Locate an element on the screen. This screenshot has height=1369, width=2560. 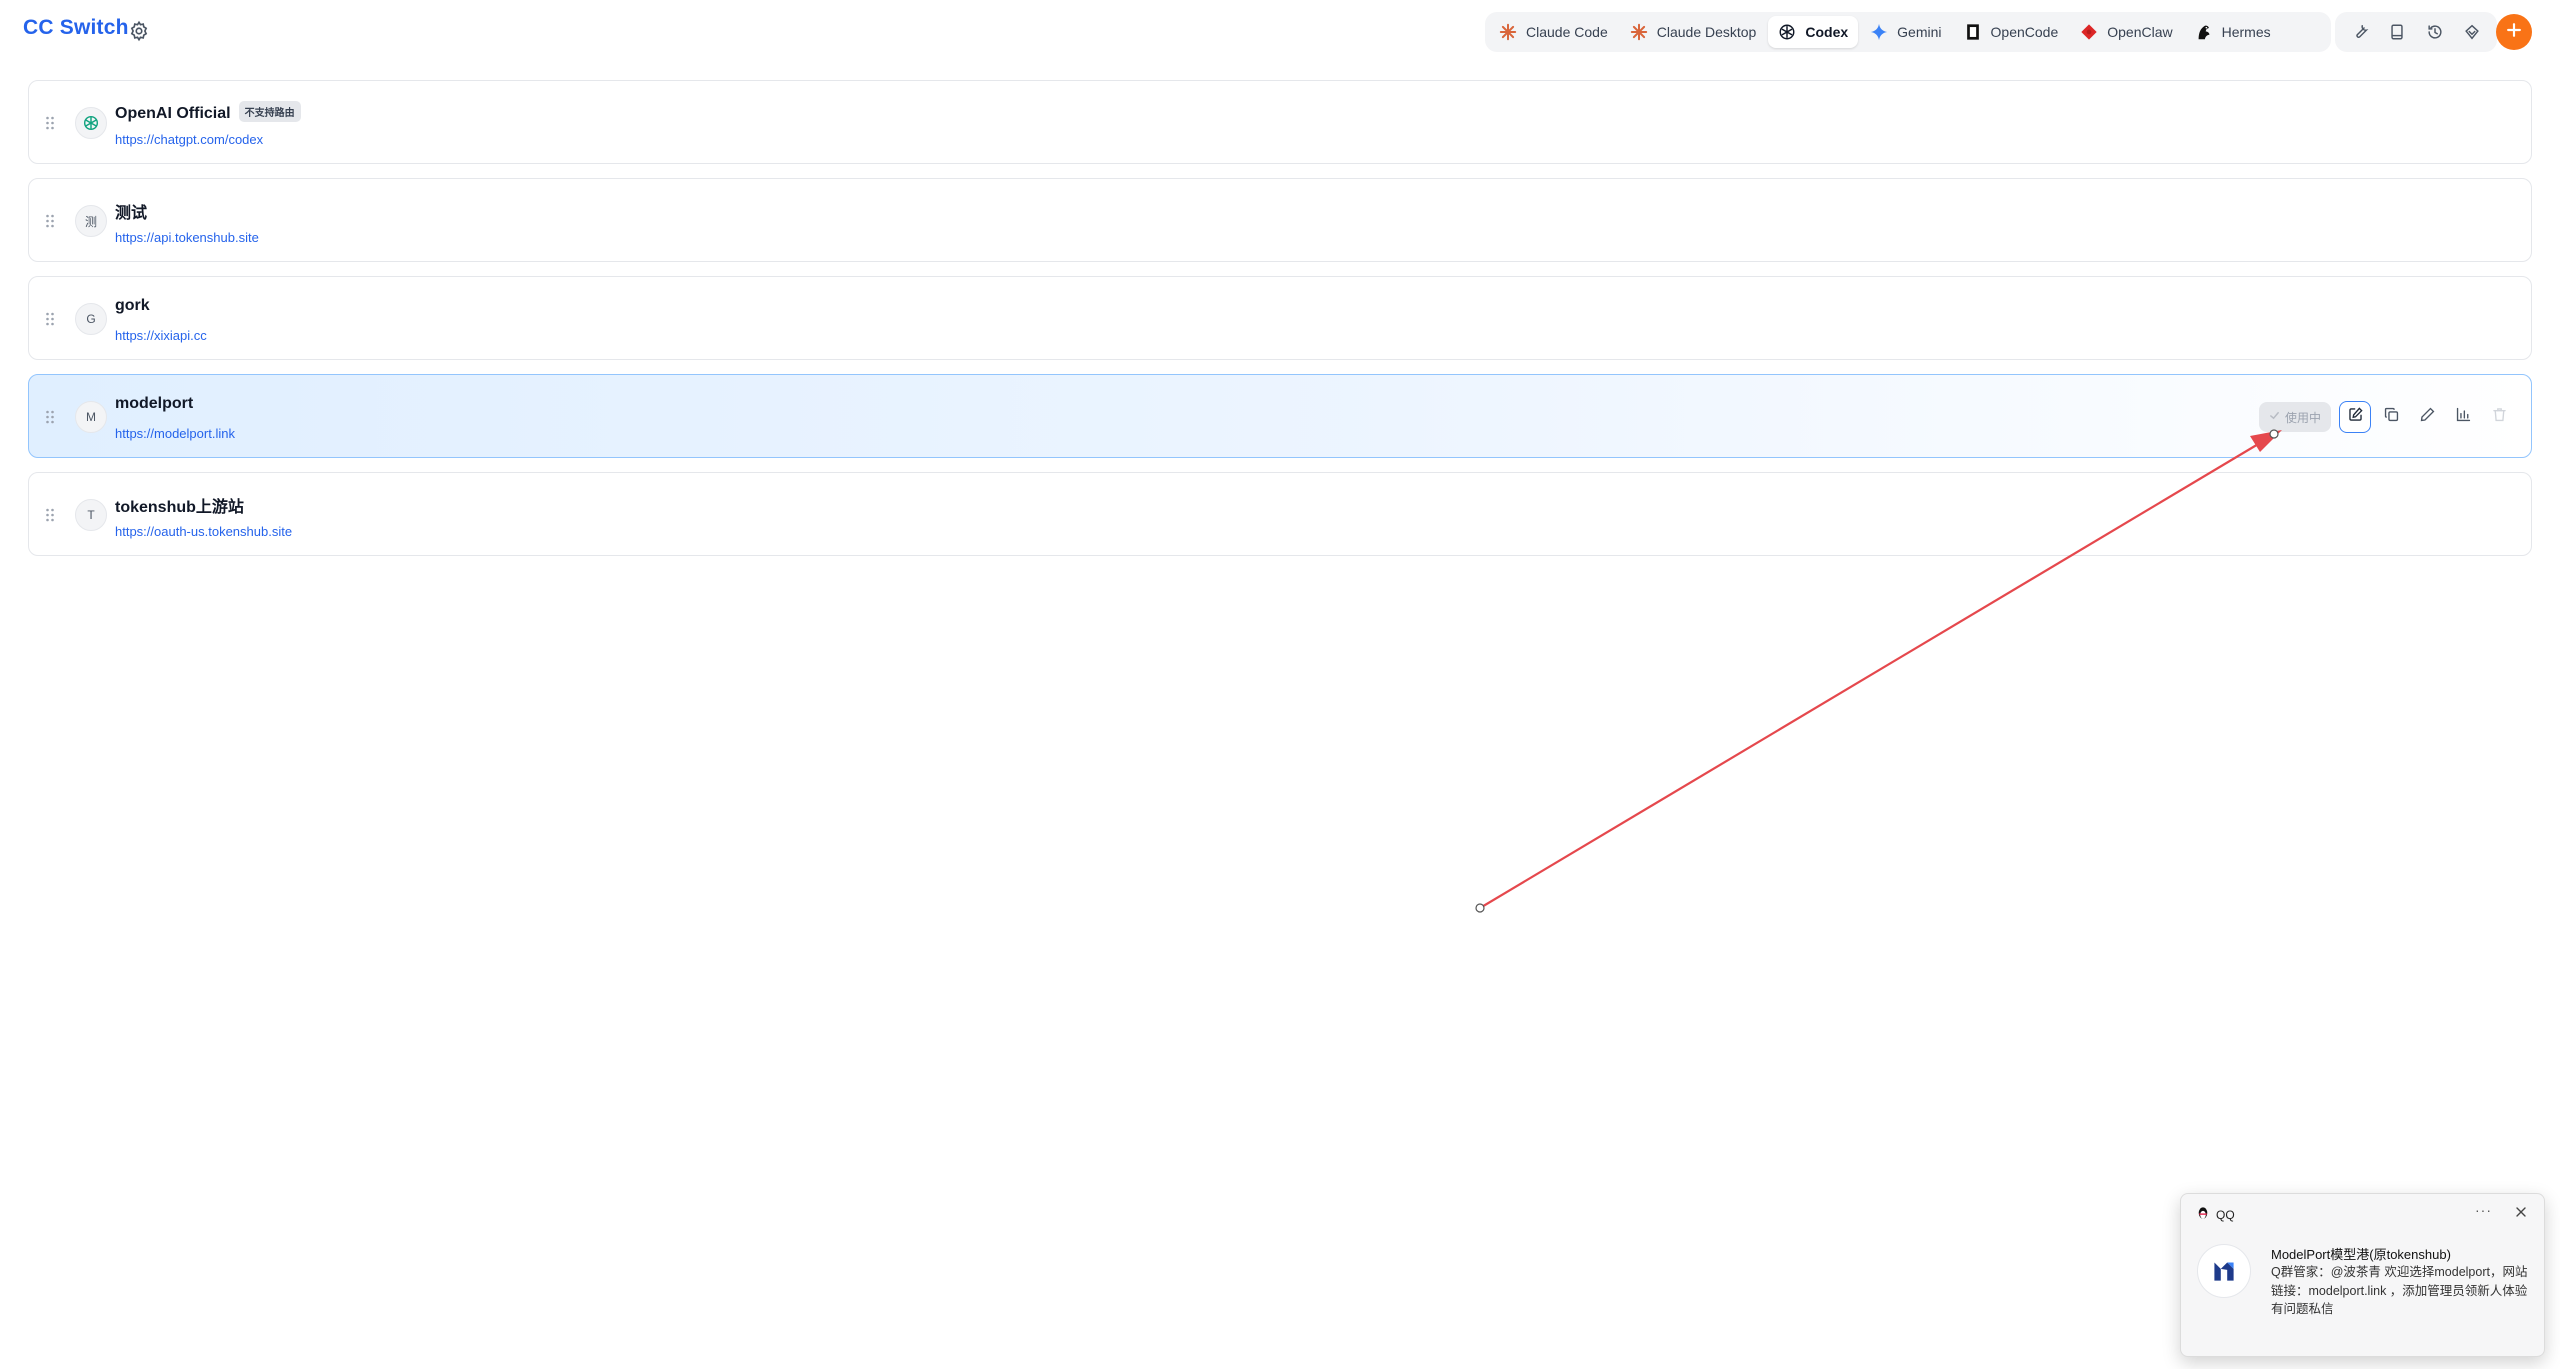
add-provider-button is located at coordinates (2514, 32).